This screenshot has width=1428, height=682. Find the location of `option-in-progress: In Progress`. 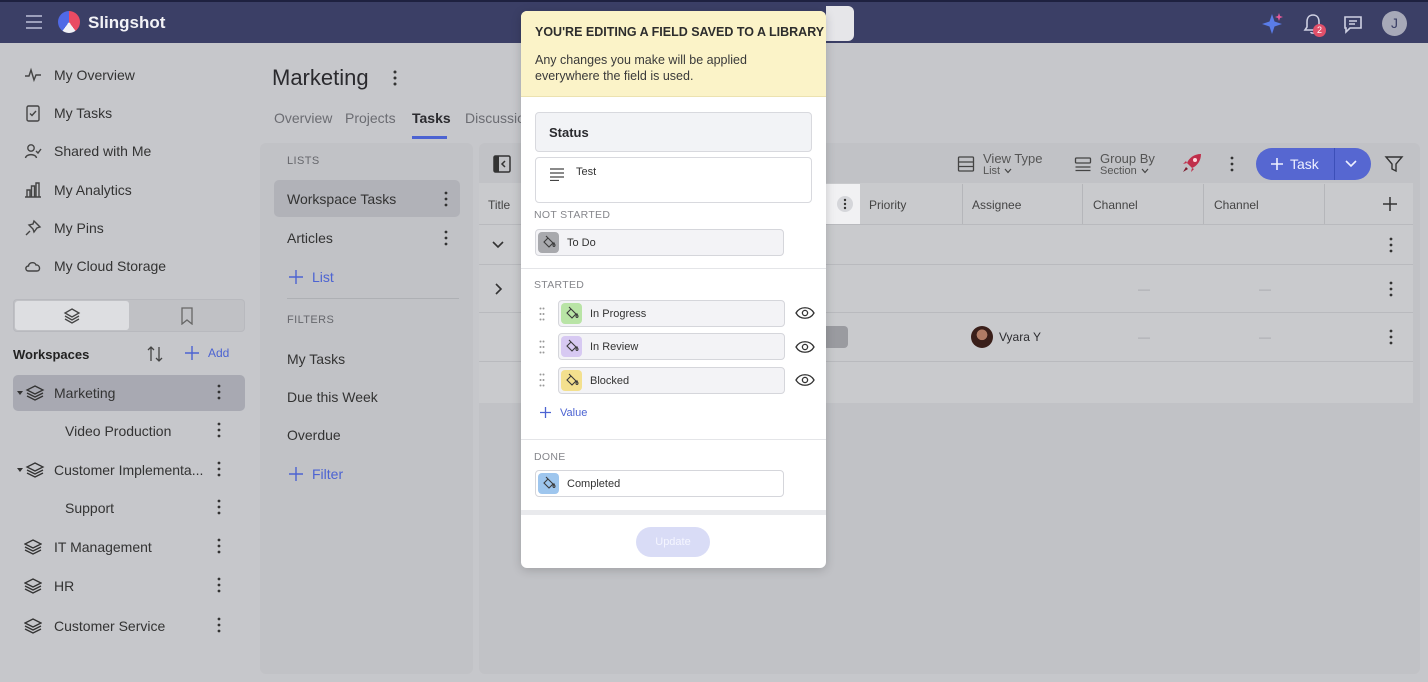

option-in-progress: In Progress is located at coordinates (671, 313).